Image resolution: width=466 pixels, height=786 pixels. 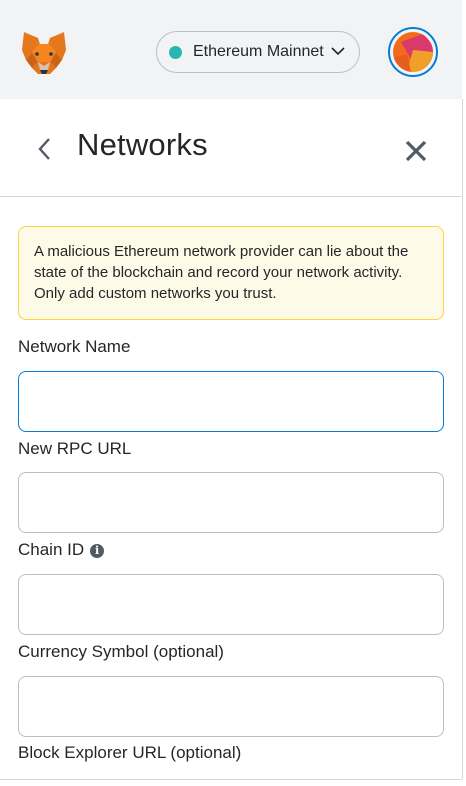 I want to click on rpc-url-label: New RPC URL, so click(x=75, y=448).